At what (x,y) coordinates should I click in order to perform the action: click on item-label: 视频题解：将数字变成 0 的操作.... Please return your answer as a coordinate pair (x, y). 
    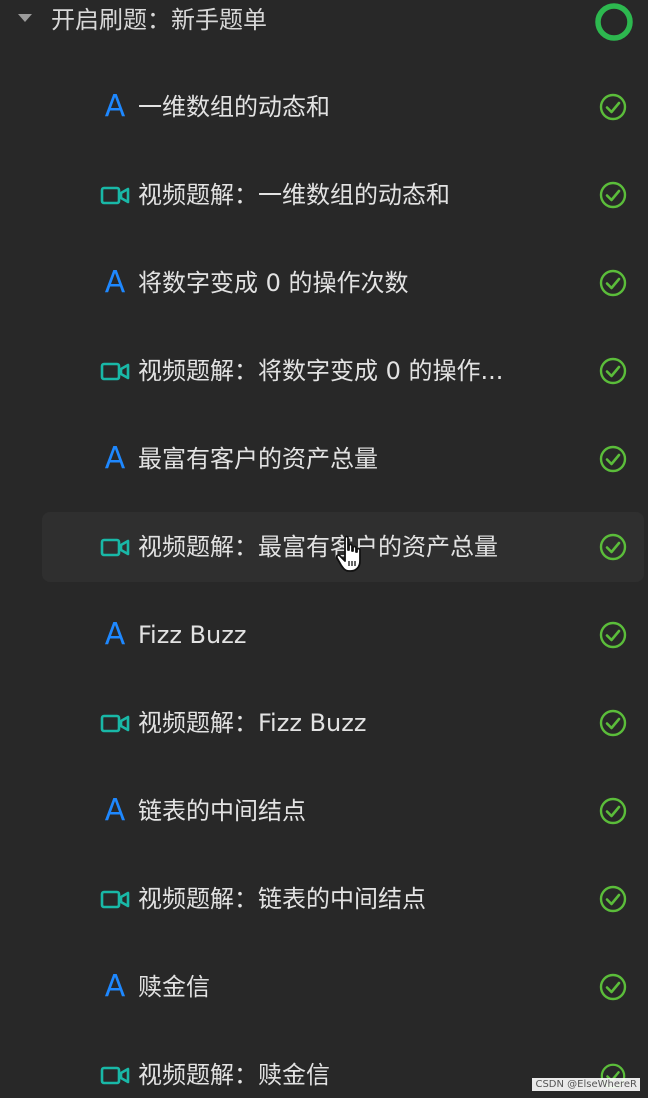
    Looking at the image, I should click on (321, 371).